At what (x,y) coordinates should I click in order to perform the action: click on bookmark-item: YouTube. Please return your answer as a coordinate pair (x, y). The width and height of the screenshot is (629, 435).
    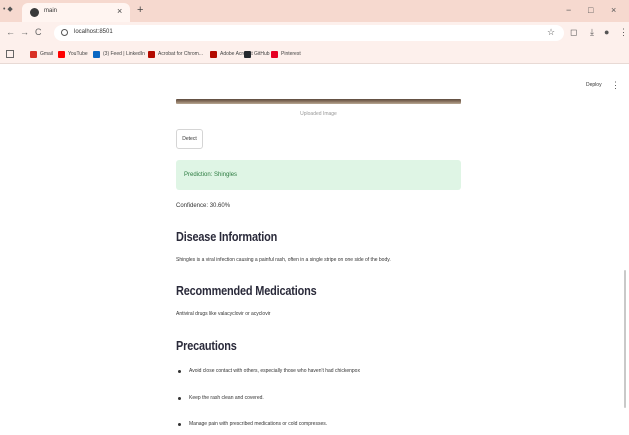
    Looking at the image, I should click on (73, 54).